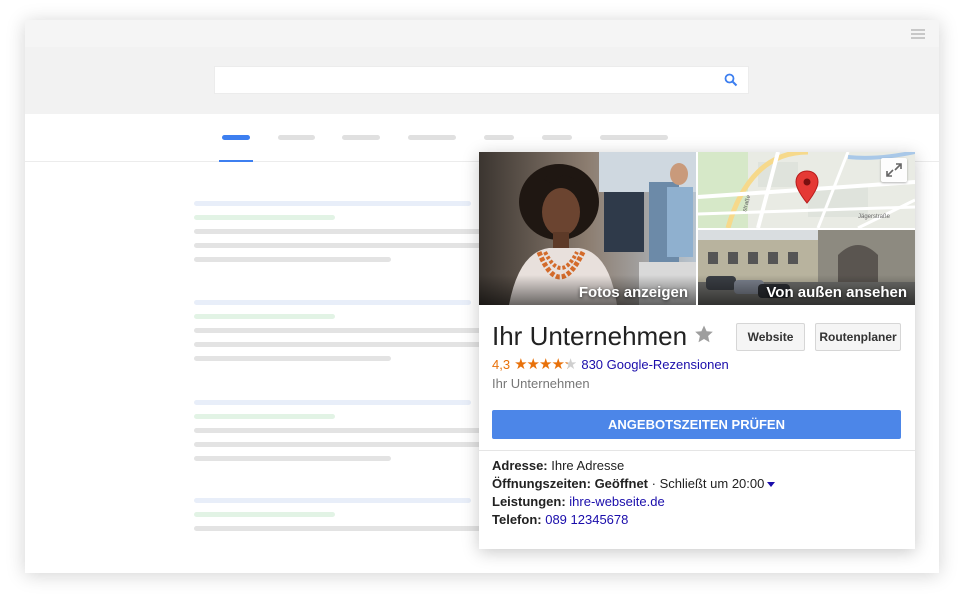 The height and width of the screenshot is (606, 964). I want to click on business-name: Ihr Unternehmen, so click(590, 336).